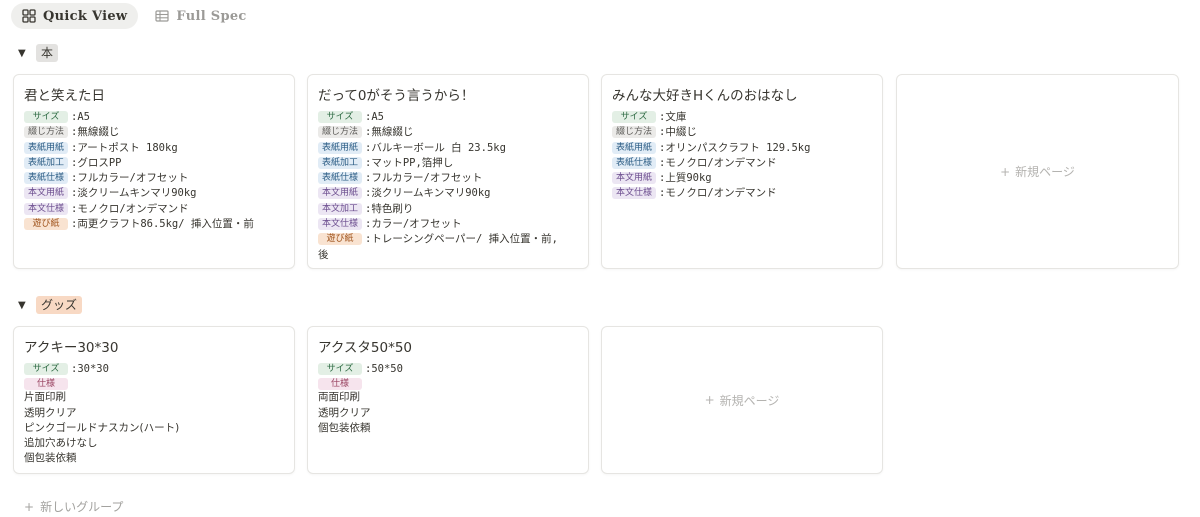 This screenshot has width=1200, height=517. What do you see at coordinates (71, 348) in the screenshot?
I see `card-title: アクキー30*30` at bounding box center [71, 348].